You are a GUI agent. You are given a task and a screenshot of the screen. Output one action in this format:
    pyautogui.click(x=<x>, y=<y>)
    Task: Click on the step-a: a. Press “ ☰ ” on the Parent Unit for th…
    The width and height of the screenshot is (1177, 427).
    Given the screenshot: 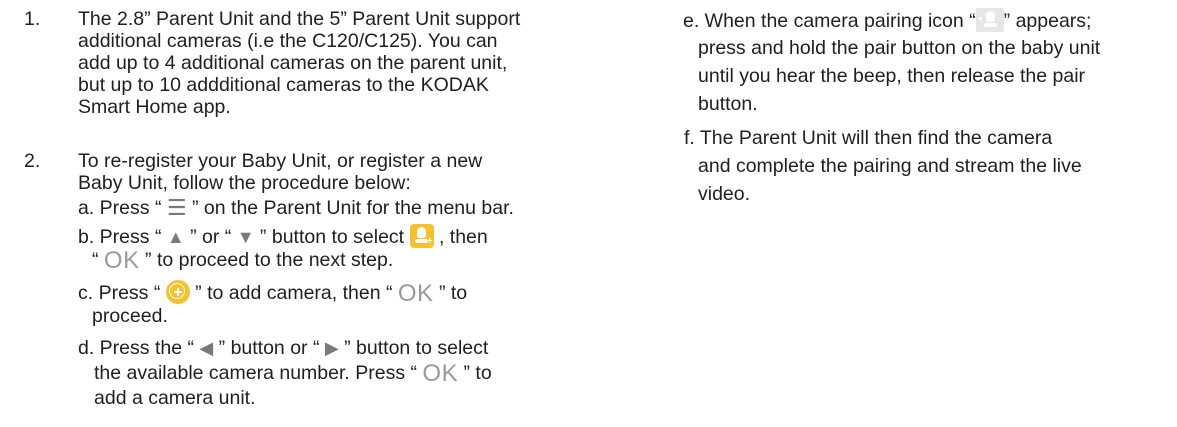 What is the action you would take?
    pyautogui.click(x=296, y=208)
    